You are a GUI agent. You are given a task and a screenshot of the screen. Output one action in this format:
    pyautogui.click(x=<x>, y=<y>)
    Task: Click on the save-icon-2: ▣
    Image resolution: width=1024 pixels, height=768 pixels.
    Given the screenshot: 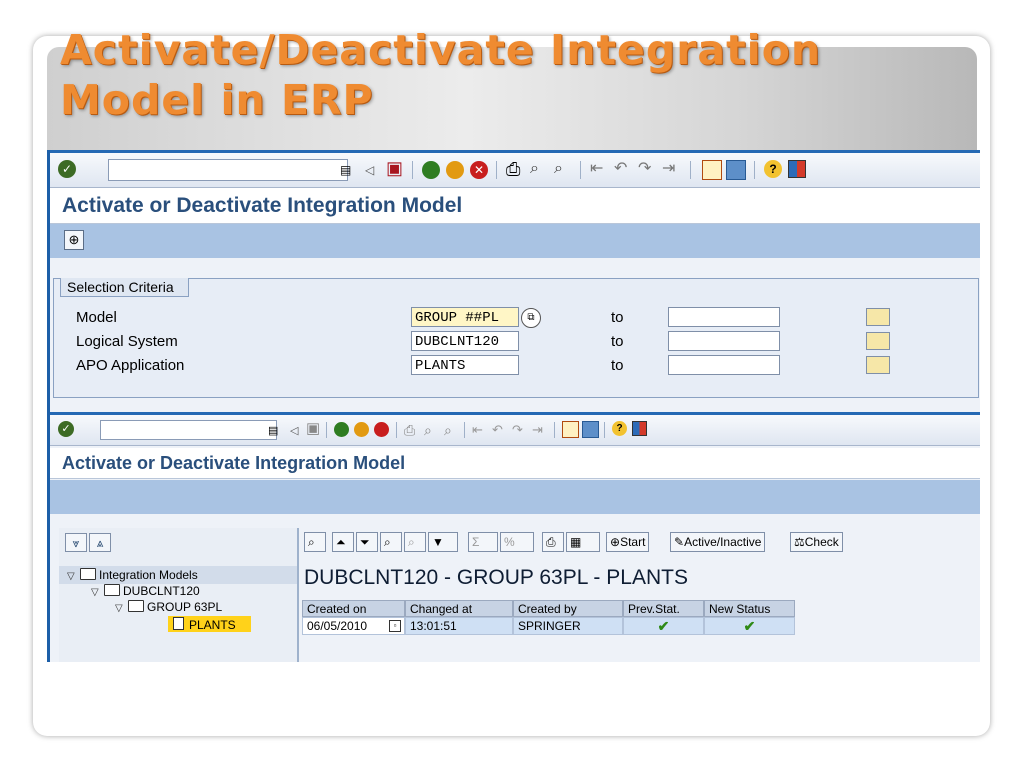 What is the action you would take?
    pyautogui.click(x=313, y=429)
    